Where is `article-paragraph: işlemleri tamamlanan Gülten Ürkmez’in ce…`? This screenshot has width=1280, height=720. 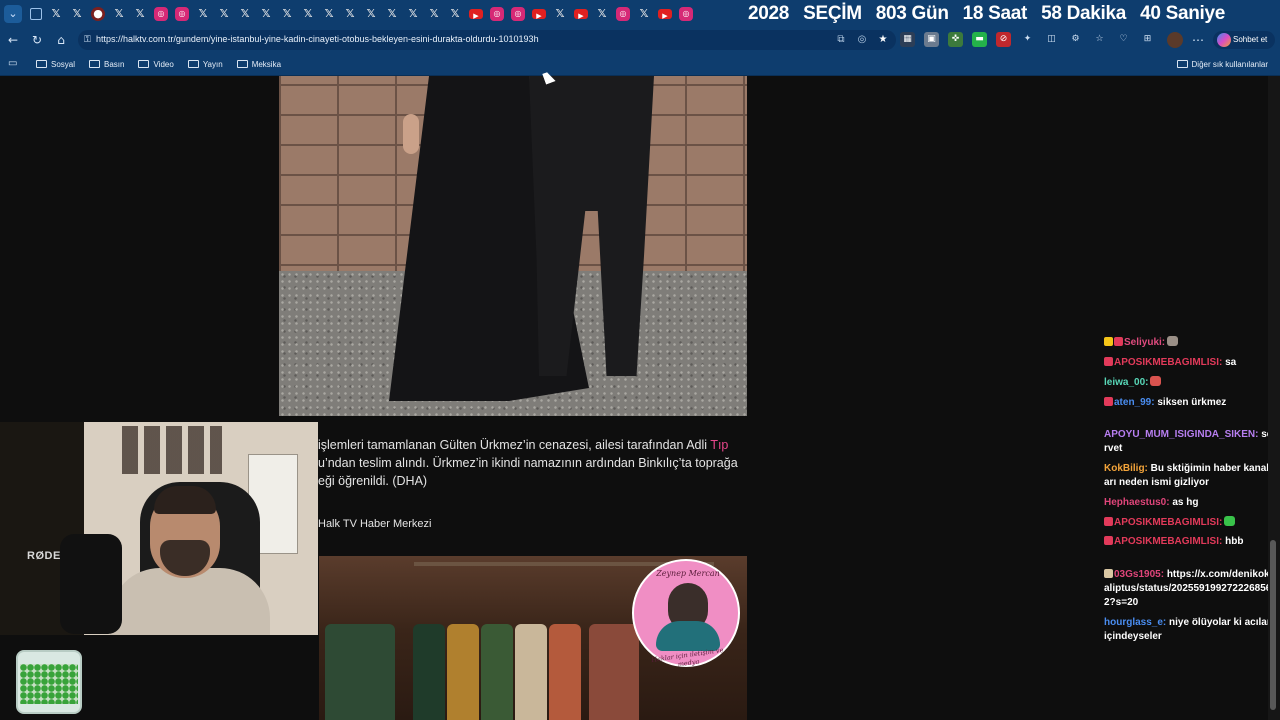 article-paragraph: işlemleri tamamlanan Gülten Ürkmez’in ce… is located at coordinates (533, 463).